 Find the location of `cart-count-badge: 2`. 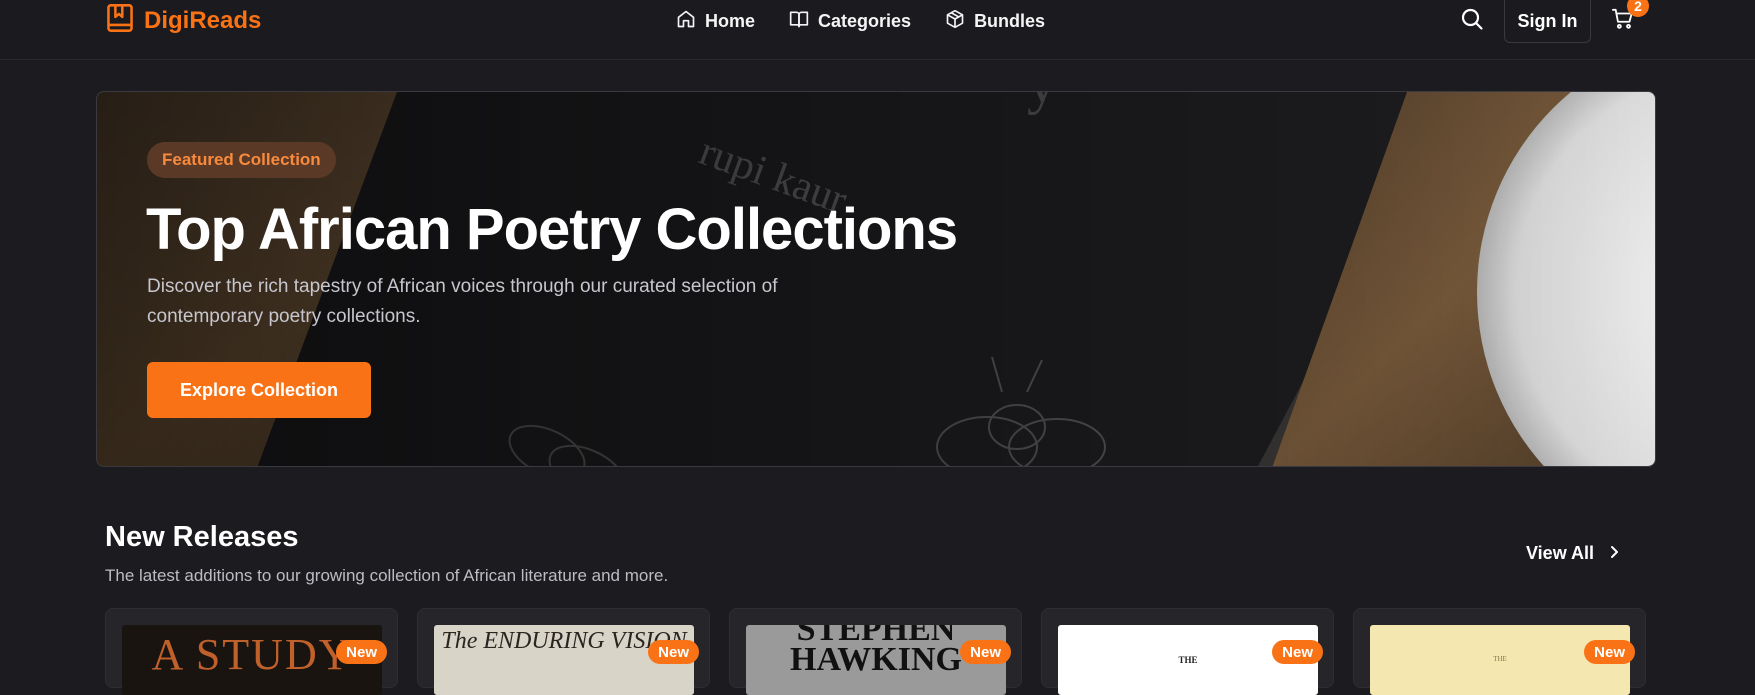

cart-count-badge: 2 is located at coordinates (1638, 8).